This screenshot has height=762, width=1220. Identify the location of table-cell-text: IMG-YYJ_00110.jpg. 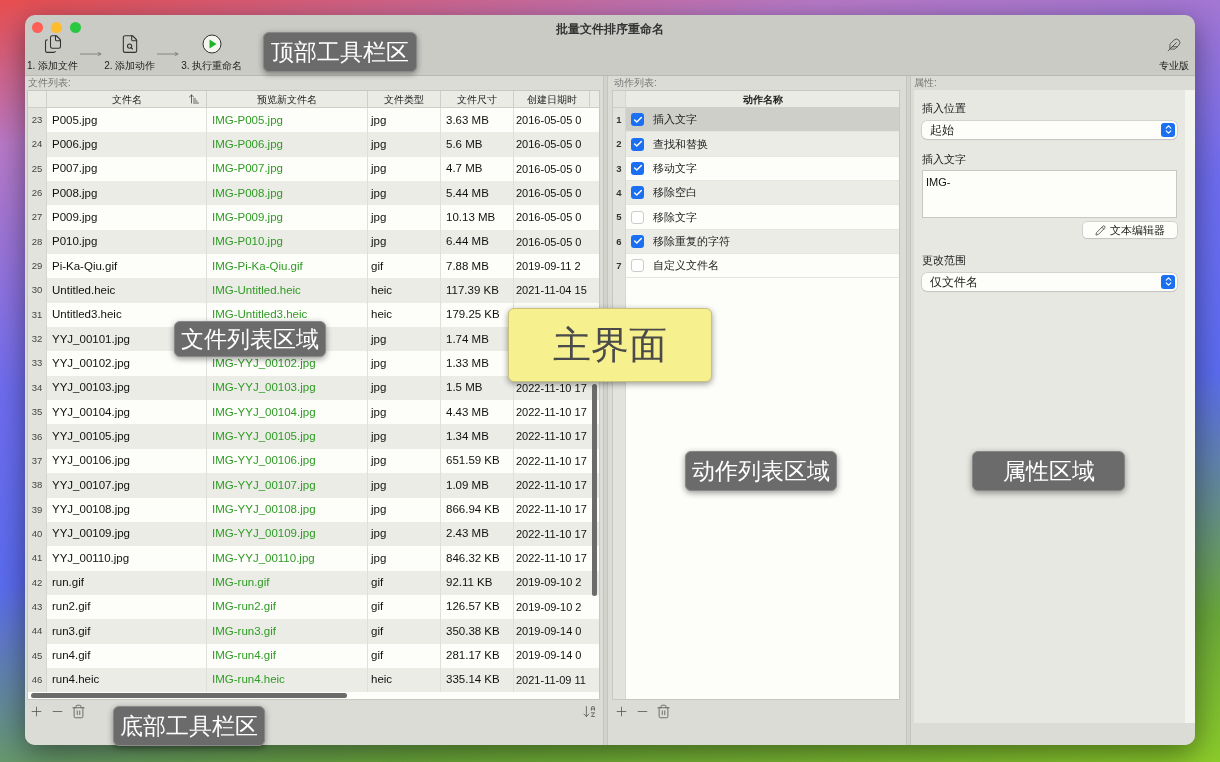
(263, 558).